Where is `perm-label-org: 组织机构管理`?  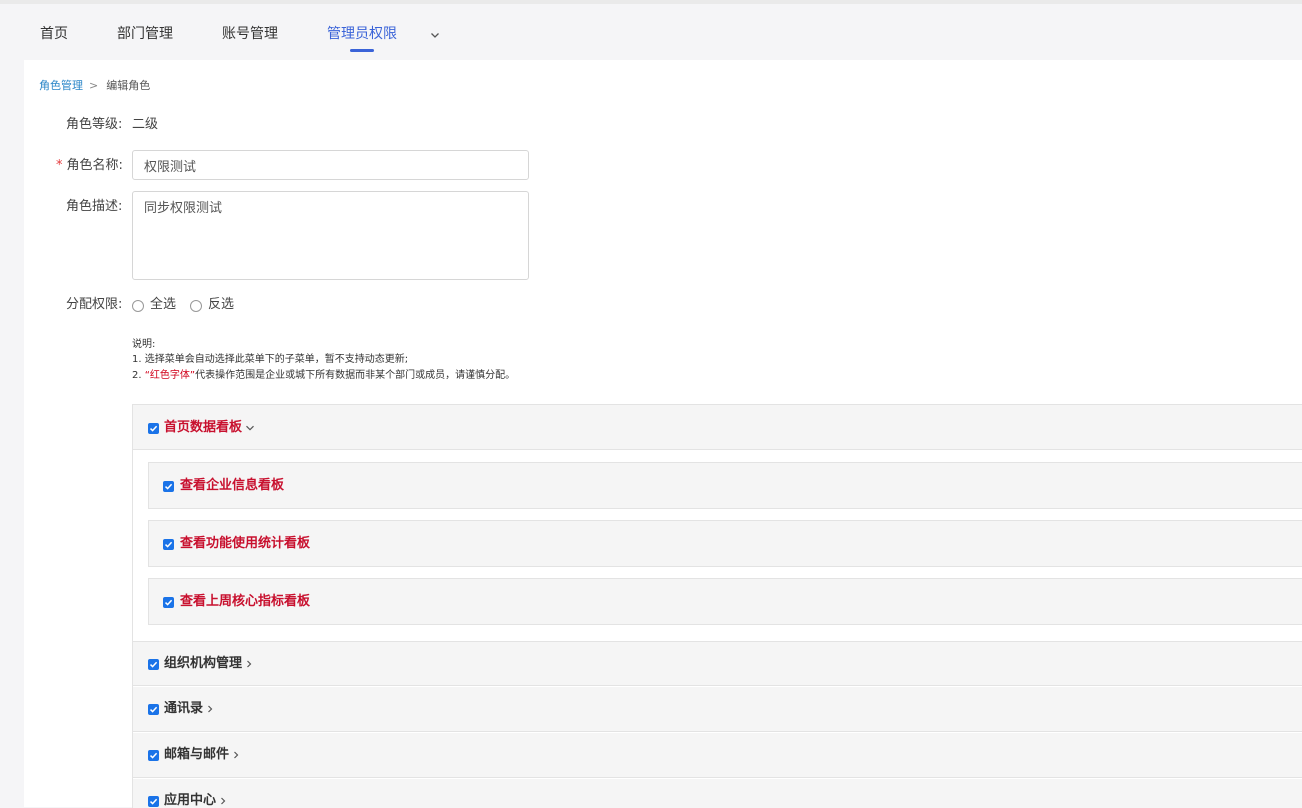 perm-label-org: 组织机构管理 is located at coordinates (208, 664).